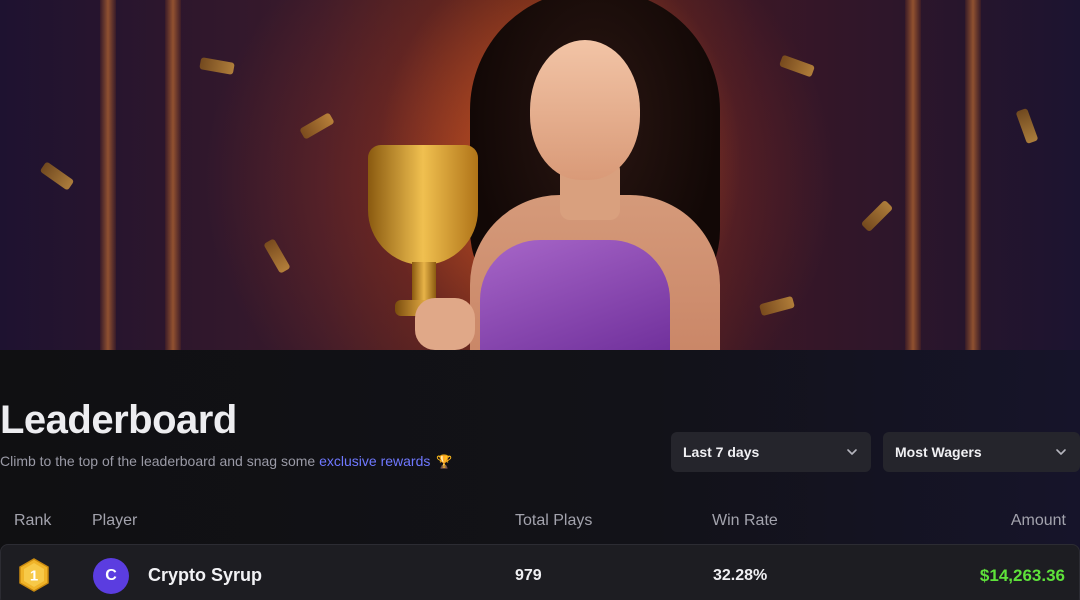 Image resolution: width=1080 pixels, height=600 pixels. What do you see at coordinates (938, 452) in the screenshot?
I see `sort-filter-label: Most Wagers` at bounding box center [938, 452].